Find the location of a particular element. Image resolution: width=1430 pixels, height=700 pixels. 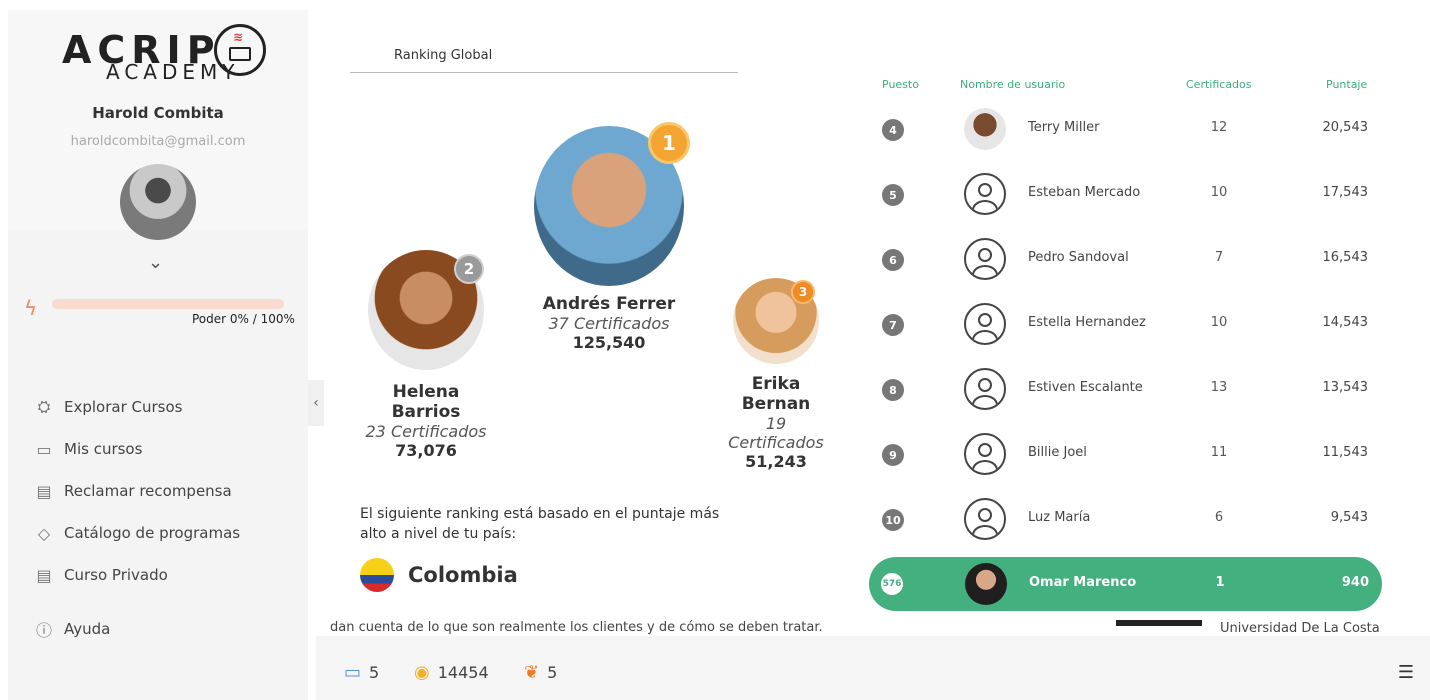

podium-third-name: Erika Bernan is located at coordinates (776, 394).